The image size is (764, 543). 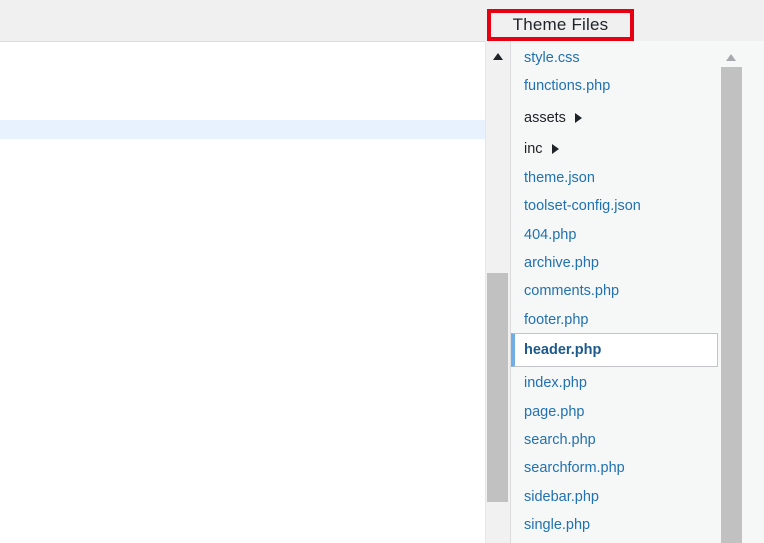 I want to click on file-item-searchform-php: searchform.php, so click(x=614, y=468).